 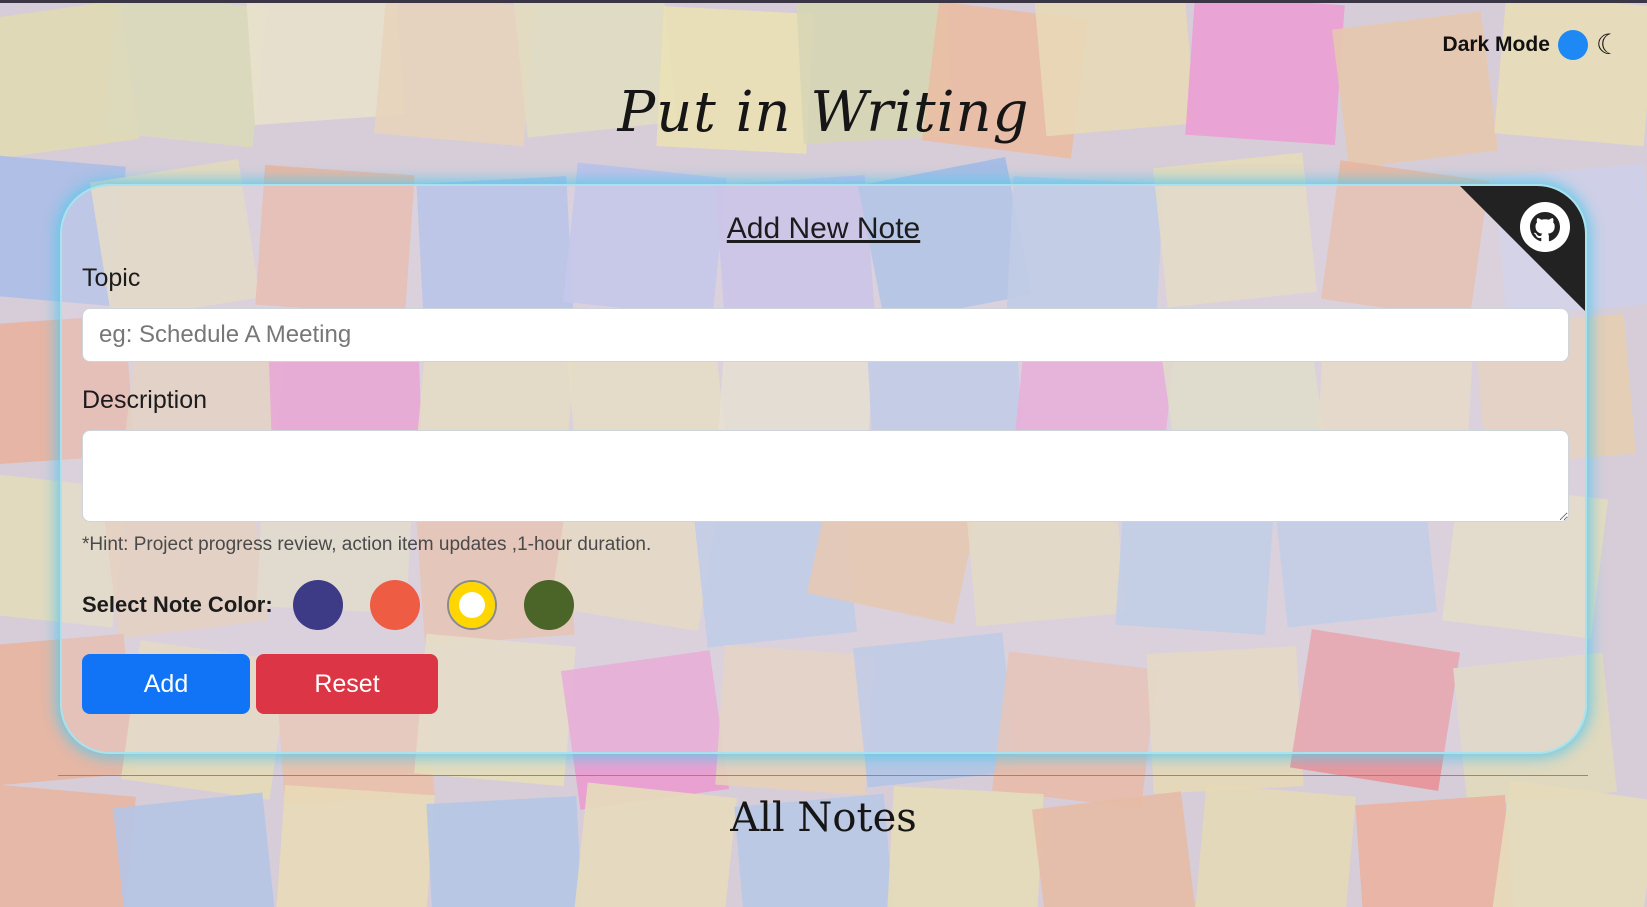 I want to click on color-swatch-yellow, so click(x=471, y=605).